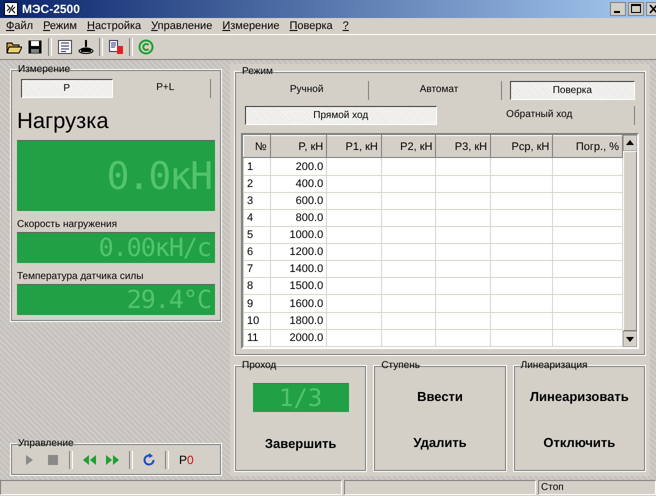 Image resolution: width=656 pixels, height=496 pixels. What do you see at coordinates (298, 217) in the screenshot?
I see `table-cell: 800.0` at bounding box center [298, 217].